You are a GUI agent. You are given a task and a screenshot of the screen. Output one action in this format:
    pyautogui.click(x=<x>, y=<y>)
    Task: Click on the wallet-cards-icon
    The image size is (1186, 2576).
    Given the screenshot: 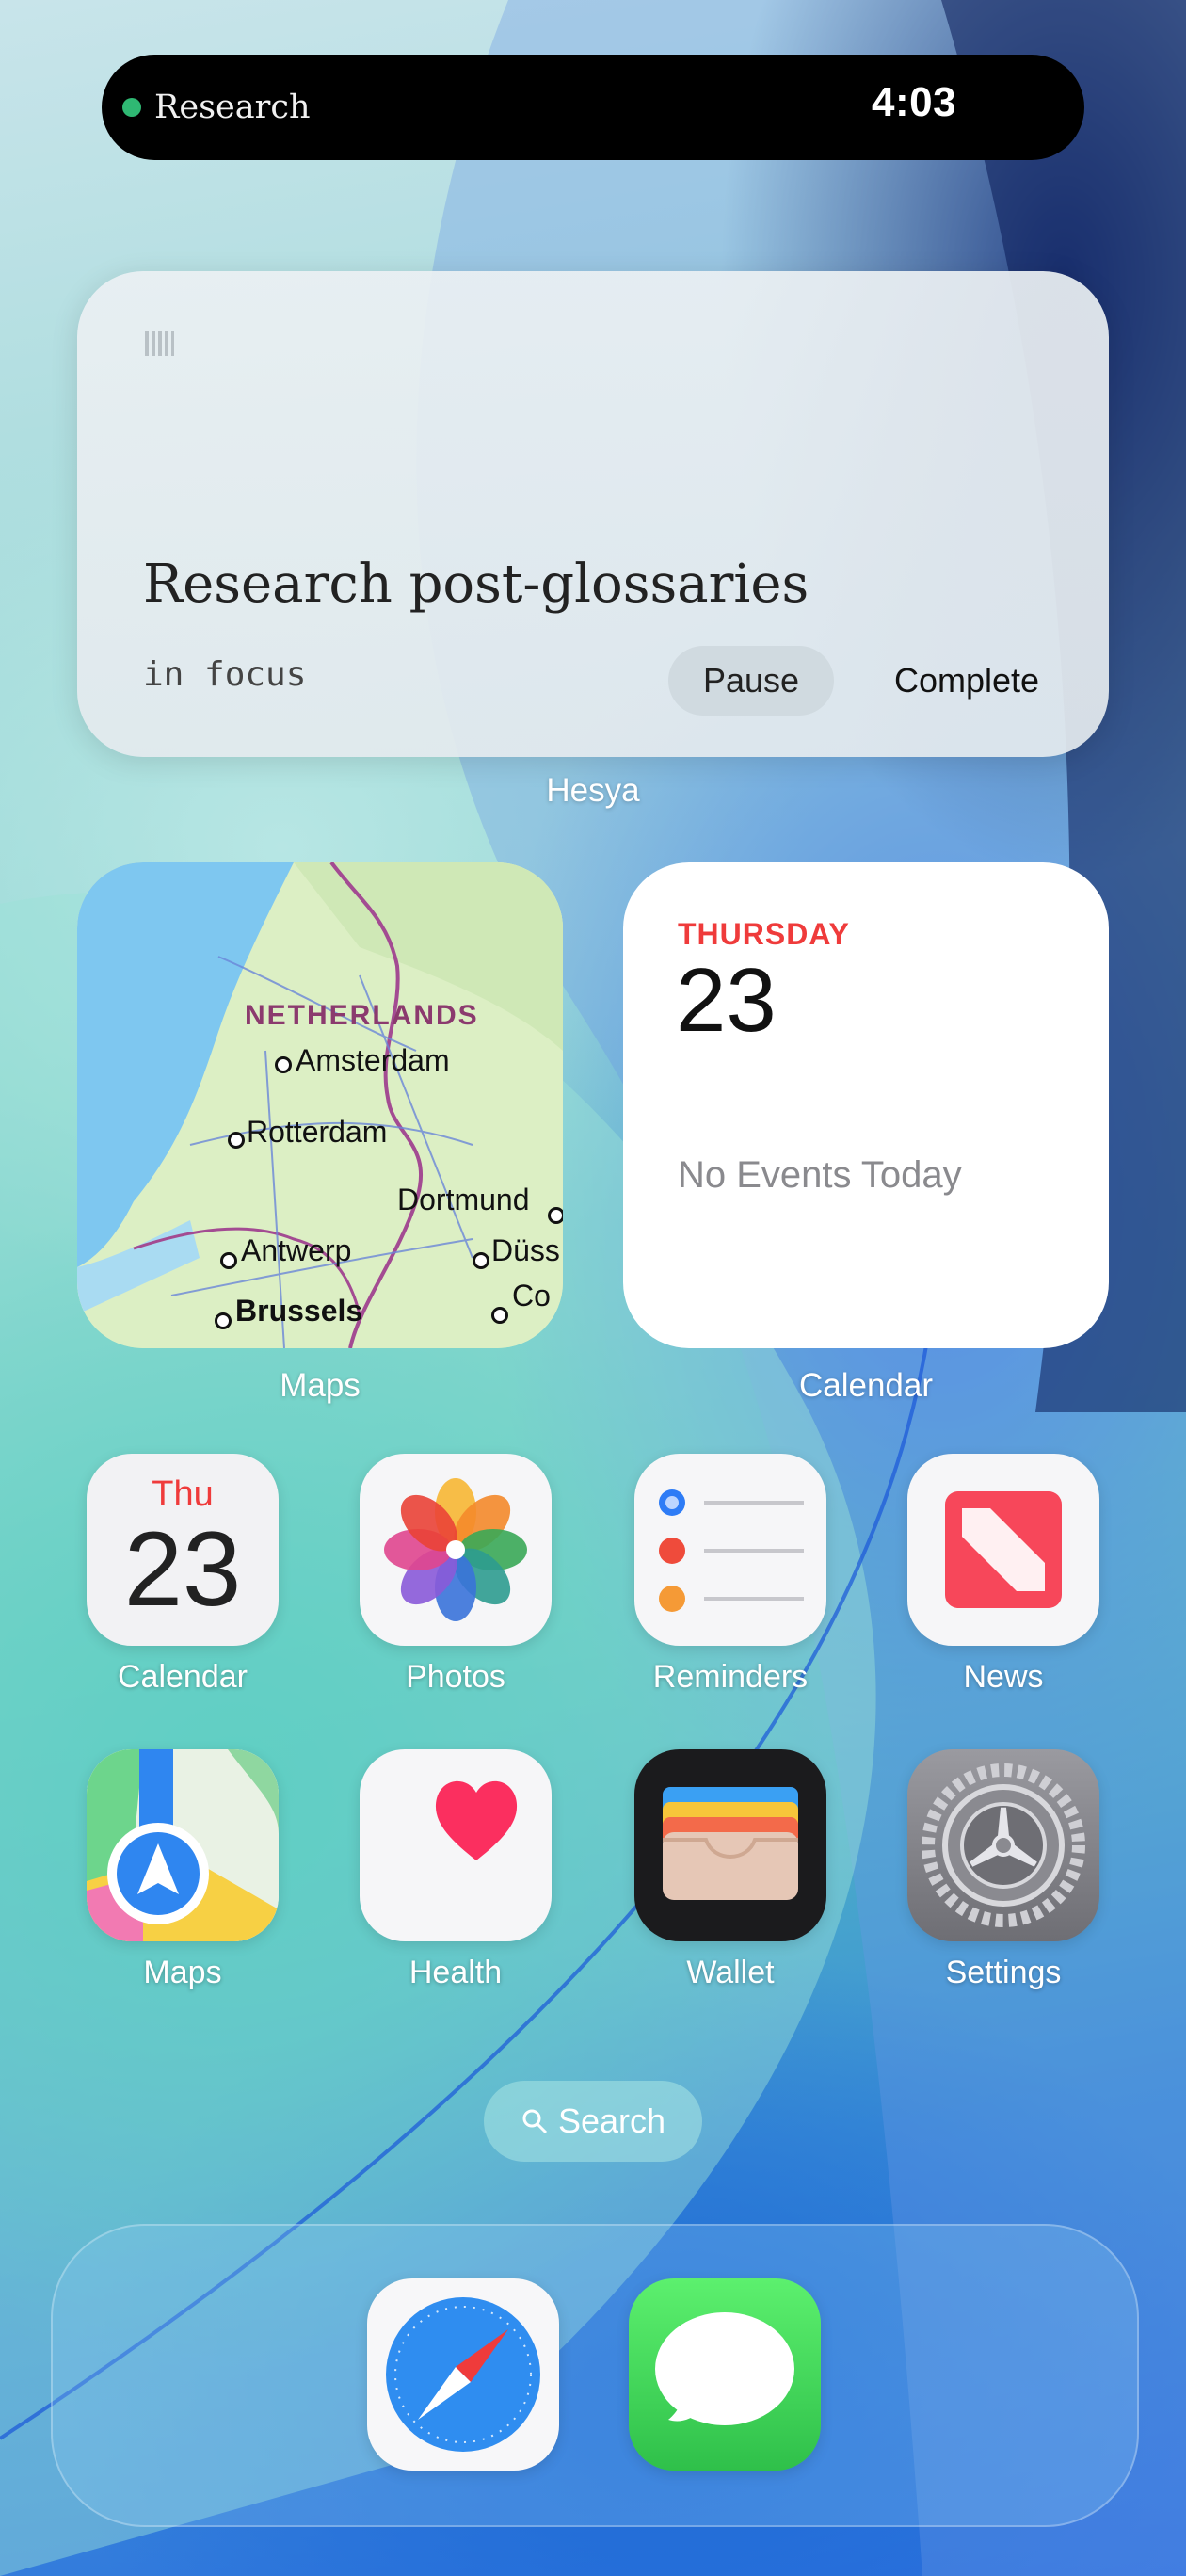 What is the action you would take?
    pyautogui.click(x=730, y=1843)
    